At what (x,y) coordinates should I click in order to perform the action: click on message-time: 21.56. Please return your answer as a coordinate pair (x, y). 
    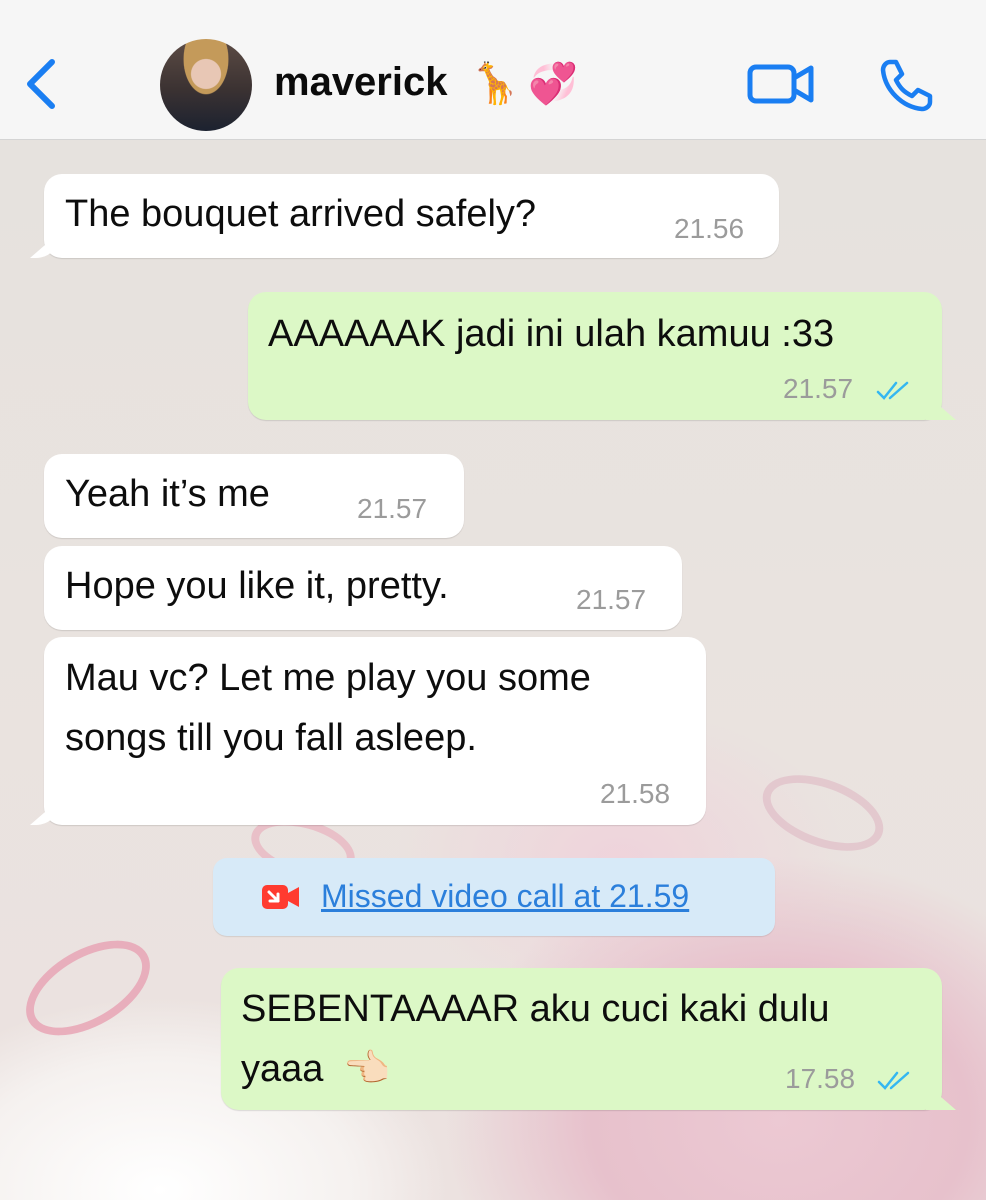
    Looking at the image, I should click on (709, 228).